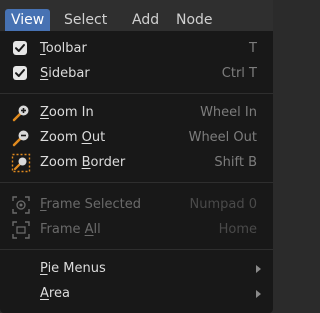  What do you see at coordinates (73, 137) in the screenshot?
I see `zoom-out-label: Zoom Out` at bounding box center [73, 137].